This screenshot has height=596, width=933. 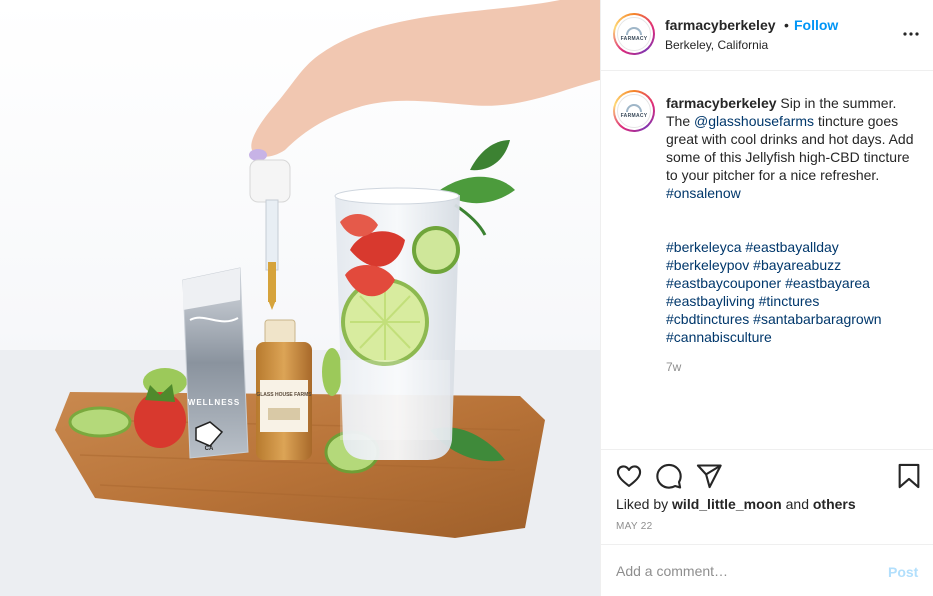 I want to click on box-label: WELLNESS, so click(x=214, y=402).